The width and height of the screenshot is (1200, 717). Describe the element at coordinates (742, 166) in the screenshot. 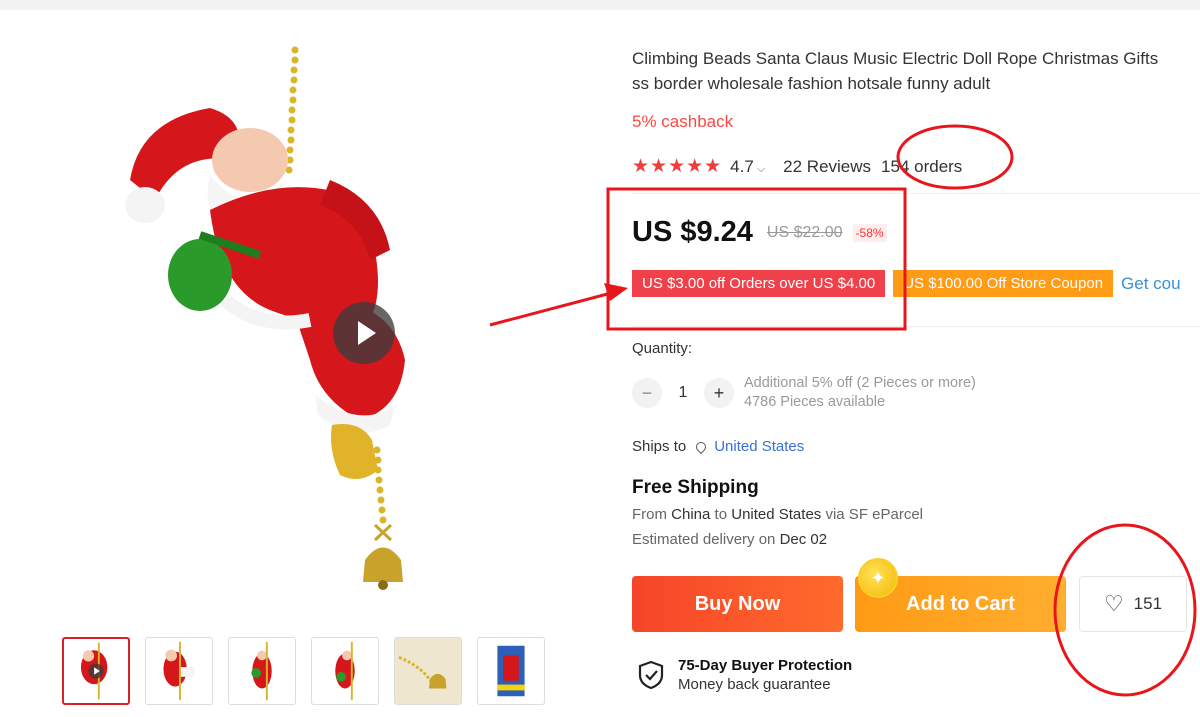

I see `rating-number: 4.7` at that location.